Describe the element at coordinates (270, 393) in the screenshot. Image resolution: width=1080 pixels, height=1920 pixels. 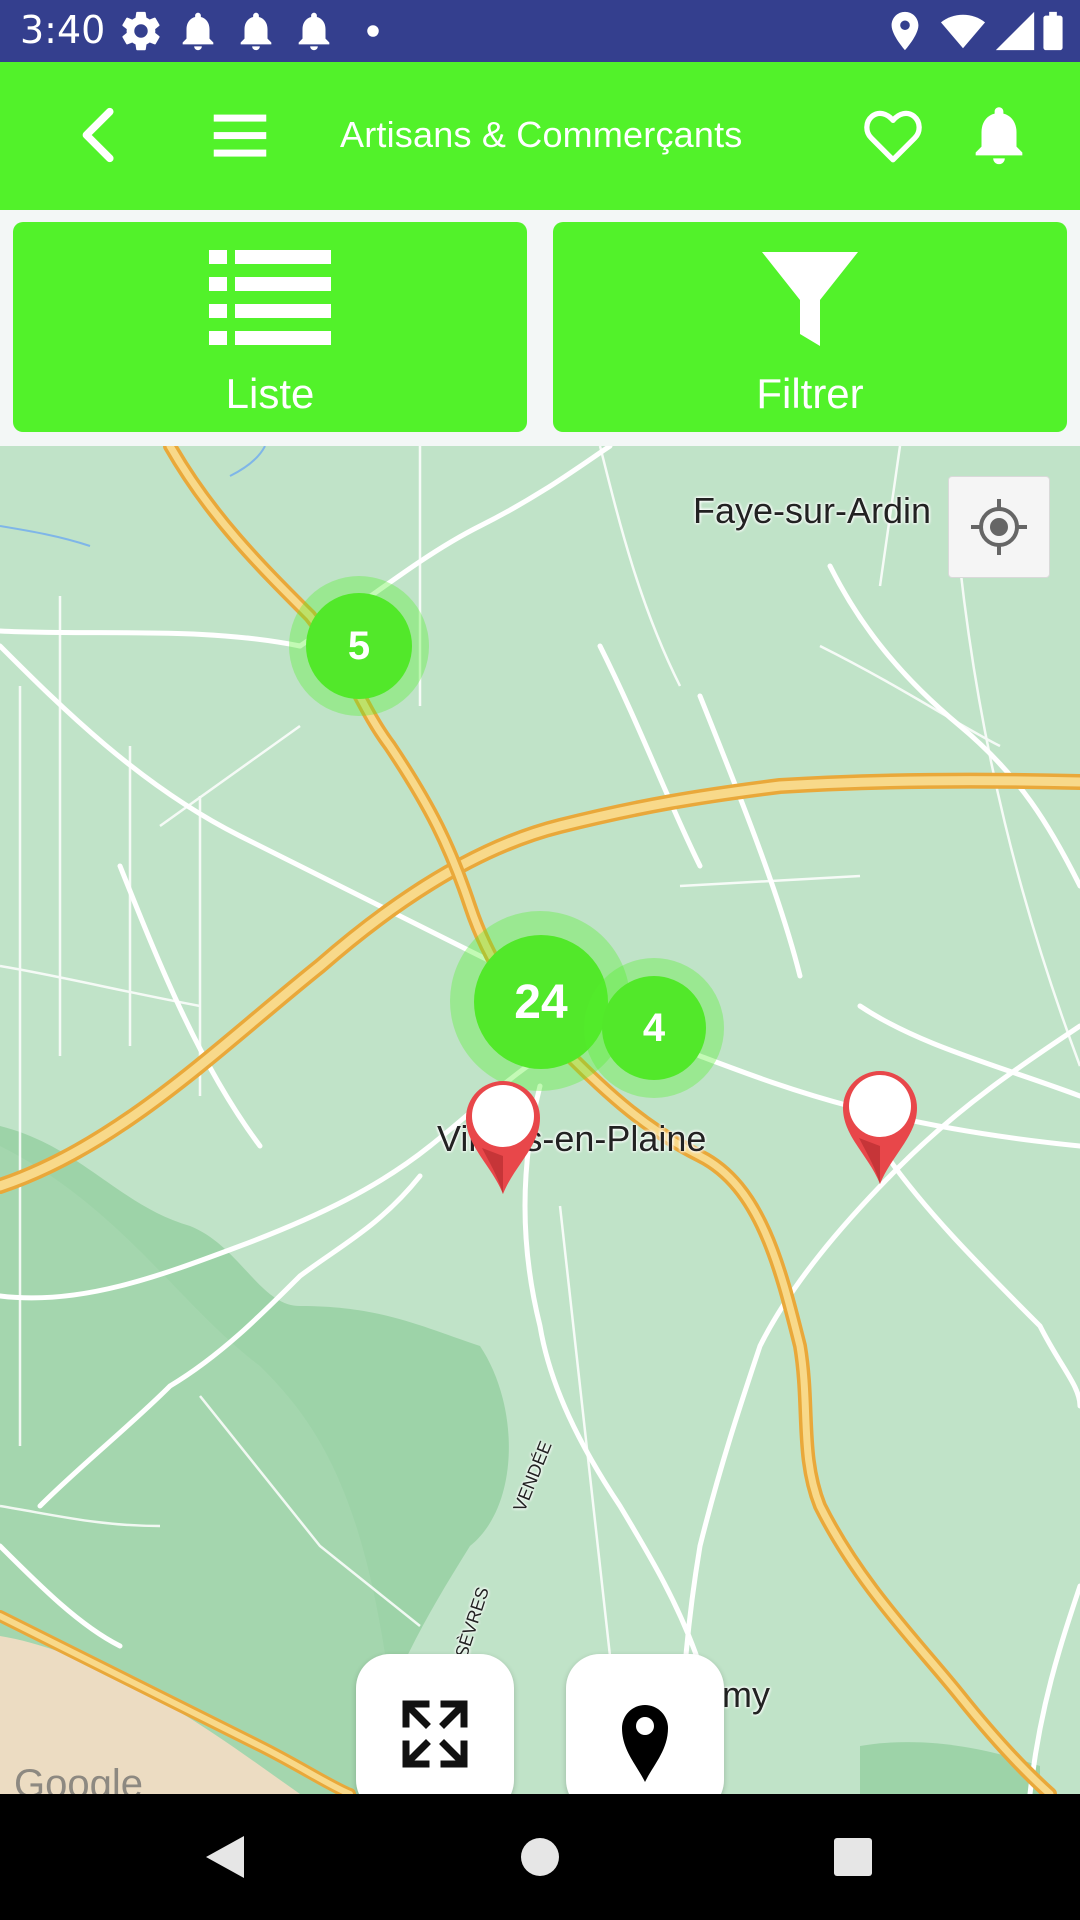
I see `list-button-label: Liste` at that location.